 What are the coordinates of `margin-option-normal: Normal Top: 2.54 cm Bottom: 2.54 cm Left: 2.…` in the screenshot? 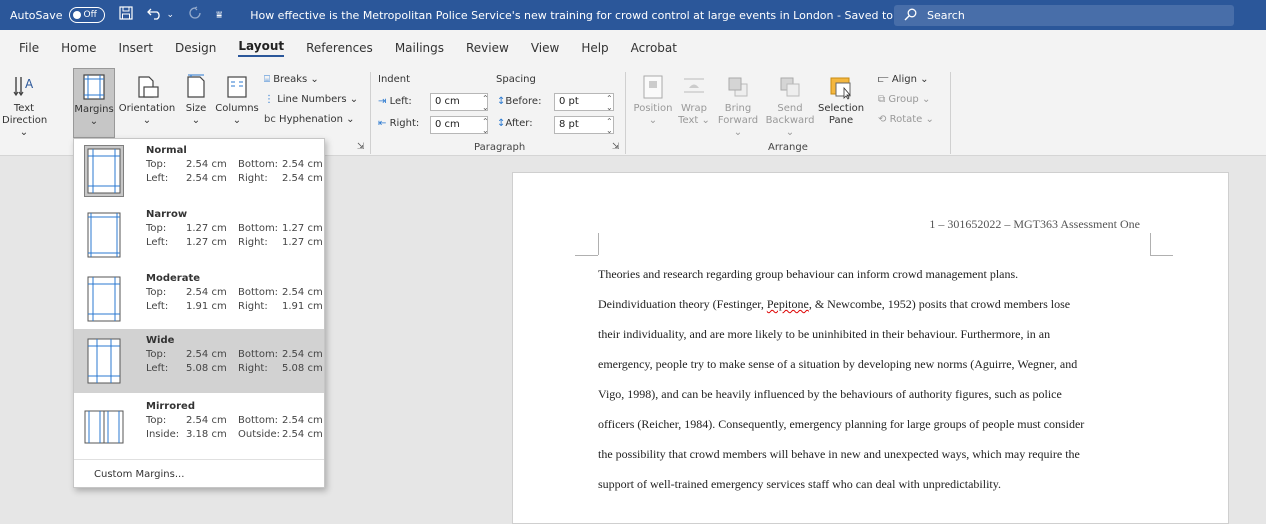 It's located at (199, 173).